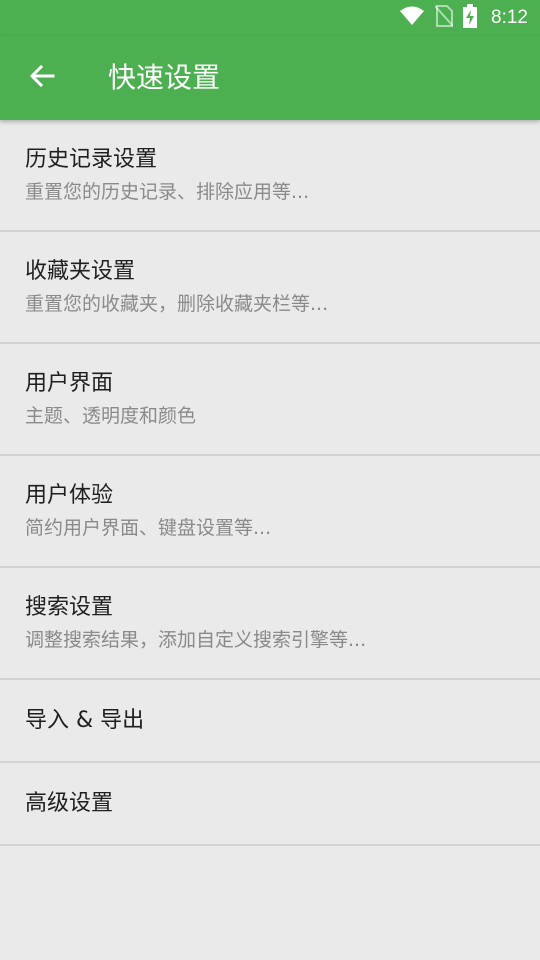 The image size is (540, 960). Describe the element at coordinates (80, 271) in the screenshot. I see `settings-item-title: 收藏夹设置` at that location.